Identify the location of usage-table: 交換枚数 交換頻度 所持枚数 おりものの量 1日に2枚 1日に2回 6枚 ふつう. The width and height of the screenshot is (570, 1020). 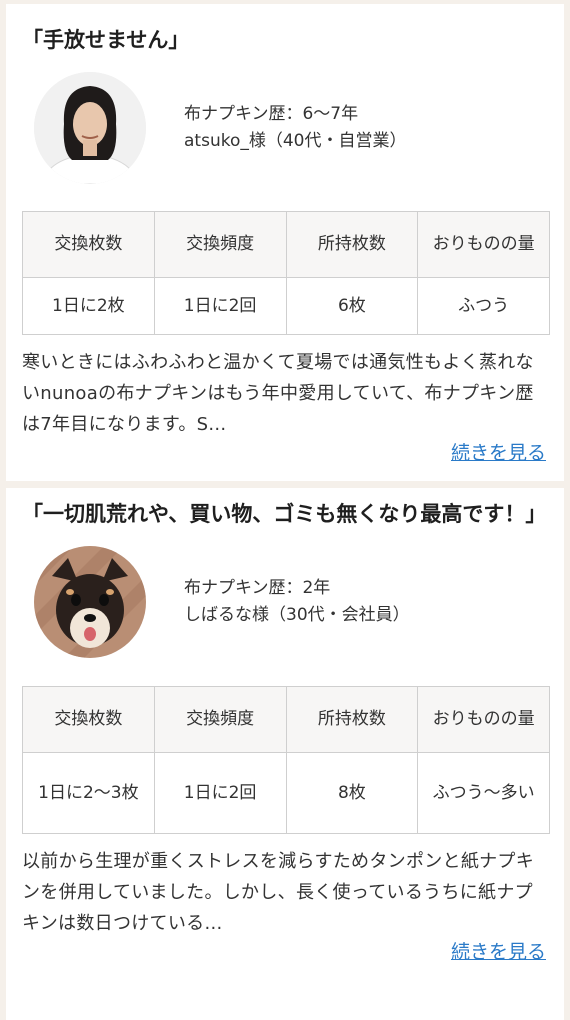
(286, 273).